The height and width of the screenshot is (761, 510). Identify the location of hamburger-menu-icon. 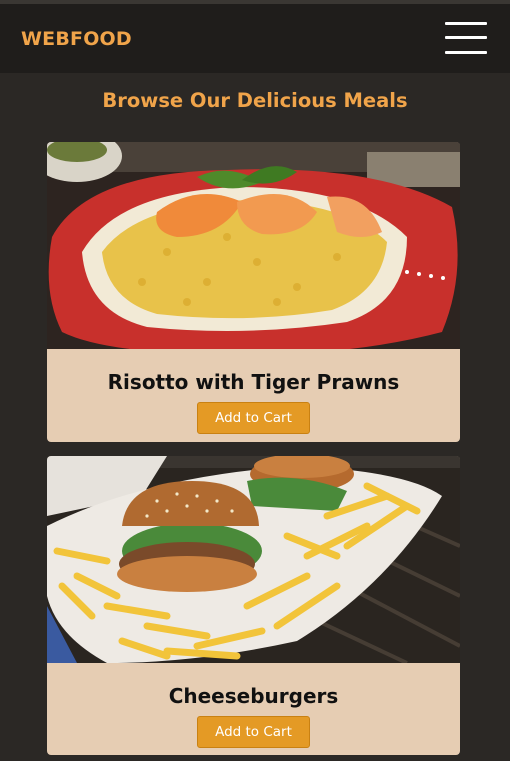
(466, 39).